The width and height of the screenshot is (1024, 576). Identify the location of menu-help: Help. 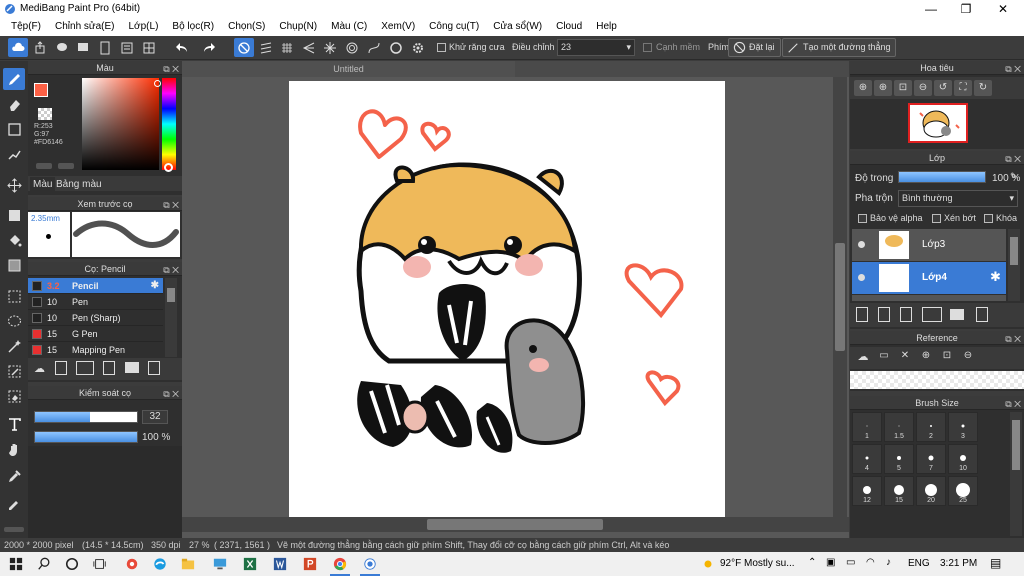
(606, 27).